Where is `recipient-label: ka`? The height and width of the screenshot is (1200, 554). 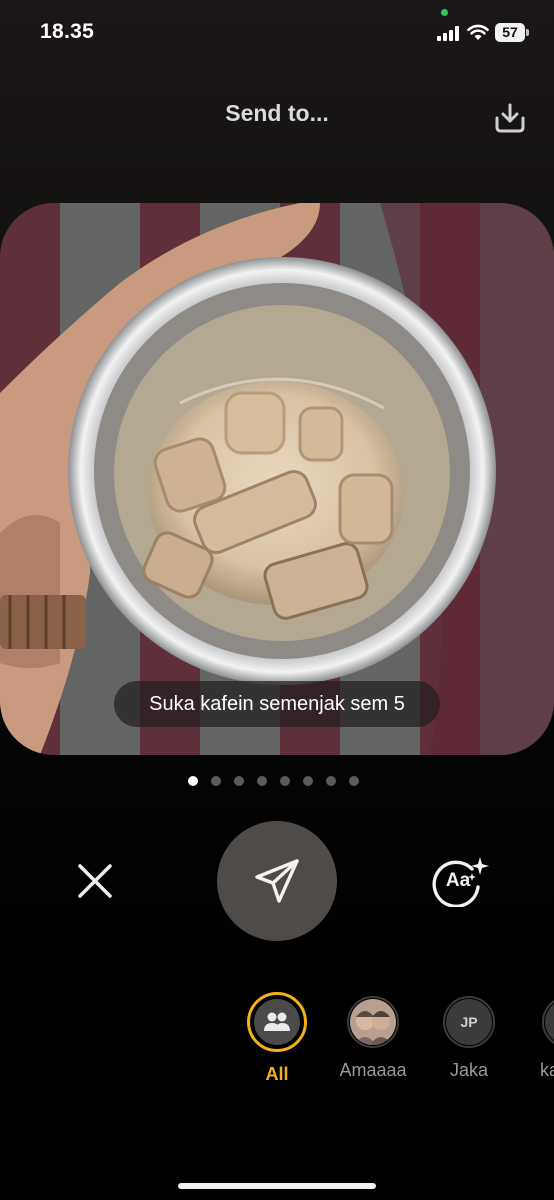 recipient-label: ka is located at coordinates (547, 1070).